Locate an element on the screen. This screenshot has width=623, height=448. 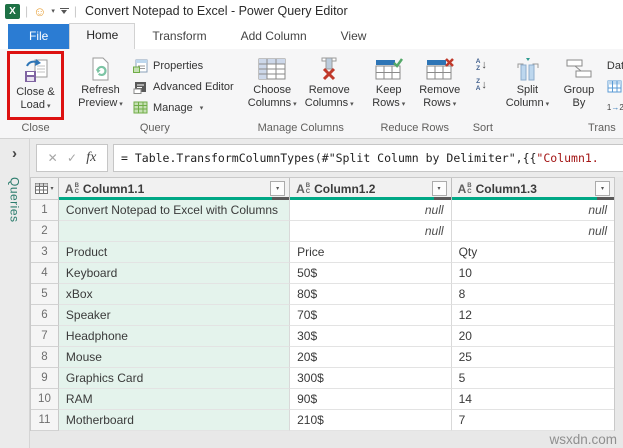
data-type-label: Data T is located at coordinates (614, 65).